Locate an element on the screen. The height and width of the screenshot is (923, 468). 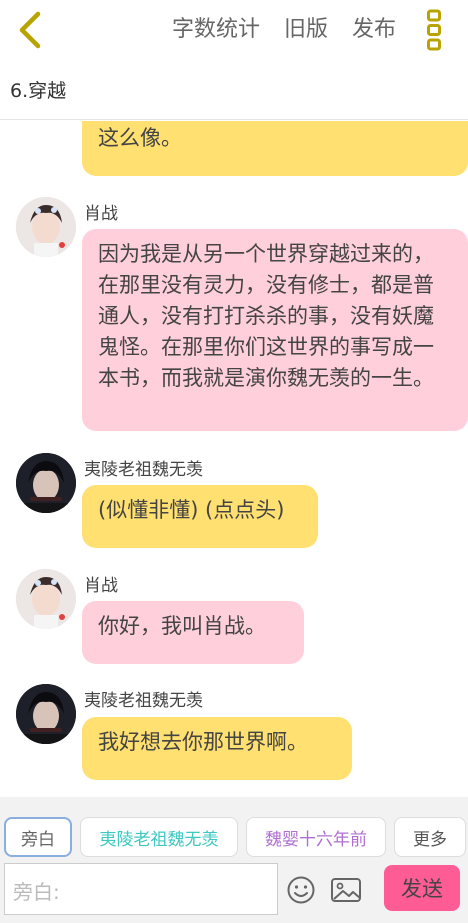
more-roles-button: 更多 is located at coordinates (430, 837).